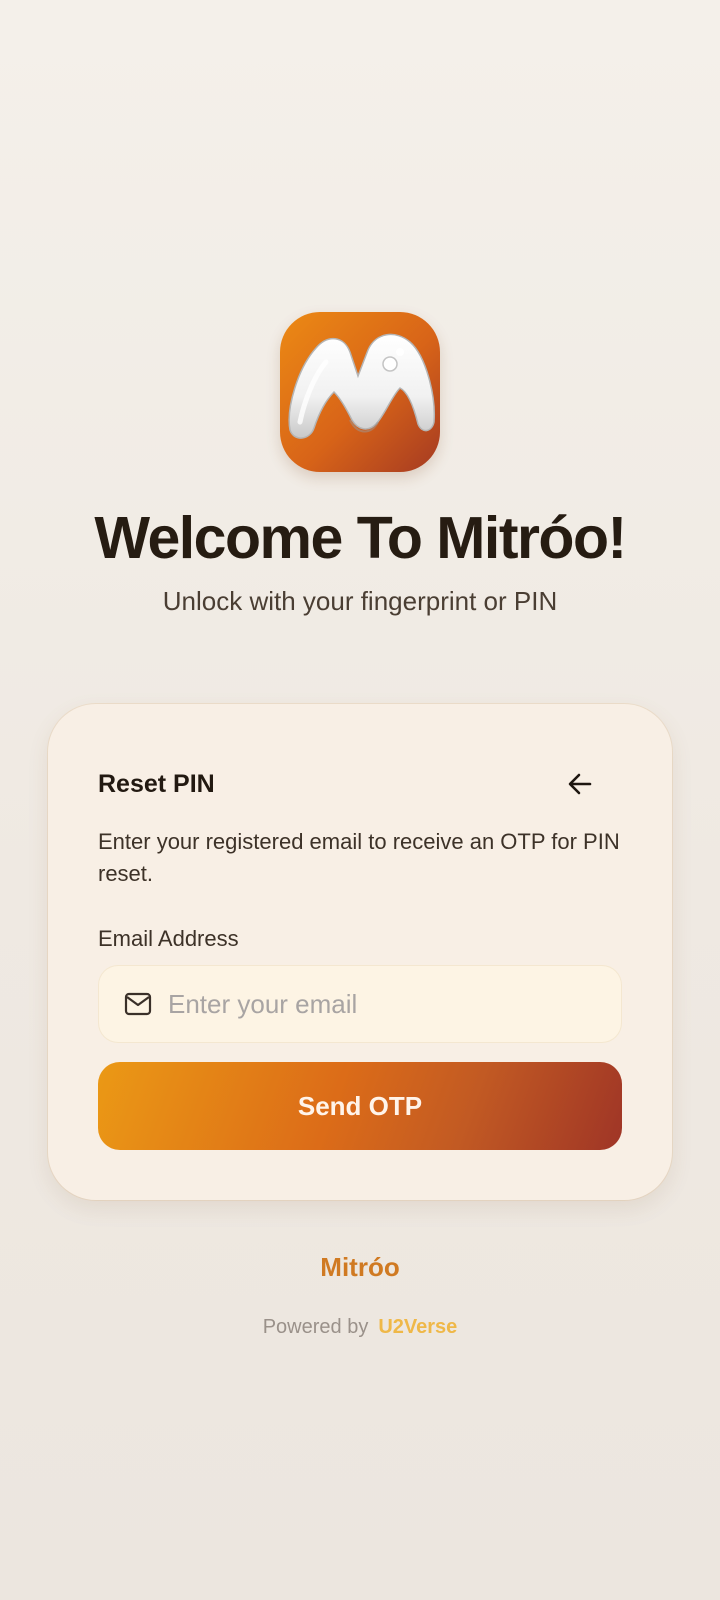  Describe the element at coordinates (360, 538) in the screenshot. I see `page-title: Welcome To Mitróo!` at that location.